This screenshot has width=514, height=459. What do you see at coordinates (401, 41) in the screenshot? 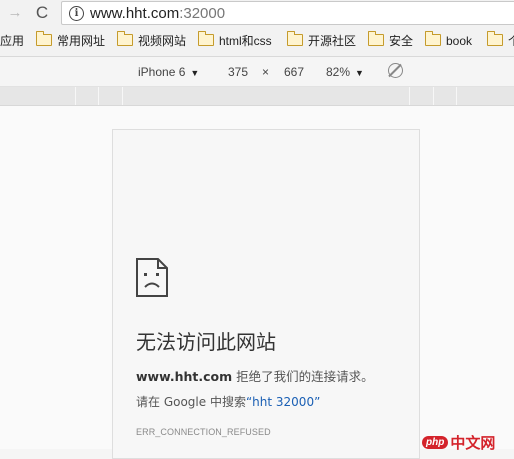
I see `bookmark-label: 安全` at bounding box center [401, 41].